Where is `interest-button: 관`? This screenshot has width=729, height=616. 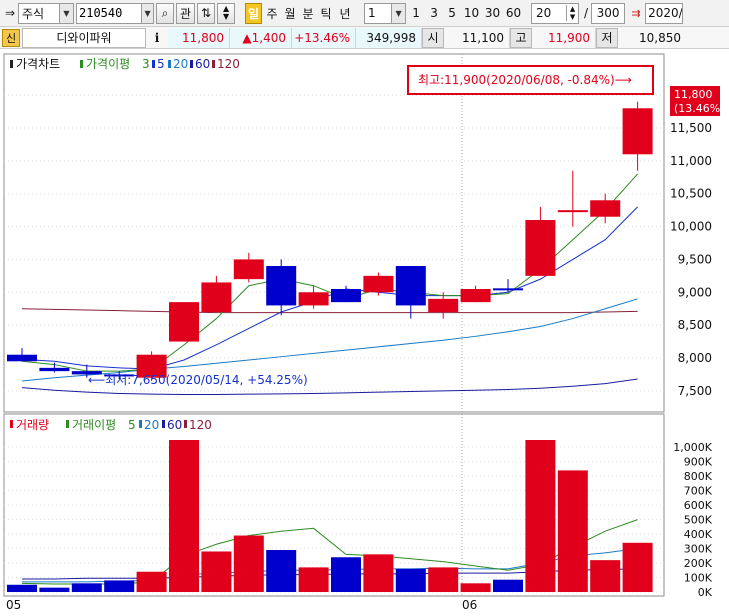 interest-button: 관 is located at coordinates (186, 13).